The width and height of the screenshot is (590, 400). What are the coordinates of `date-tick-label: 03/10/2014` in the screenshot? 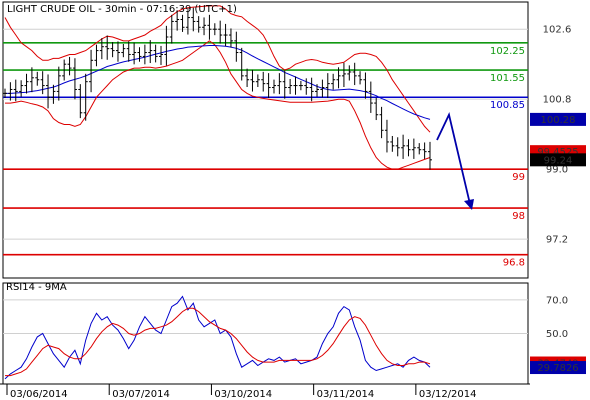 It's located at (243, 394).